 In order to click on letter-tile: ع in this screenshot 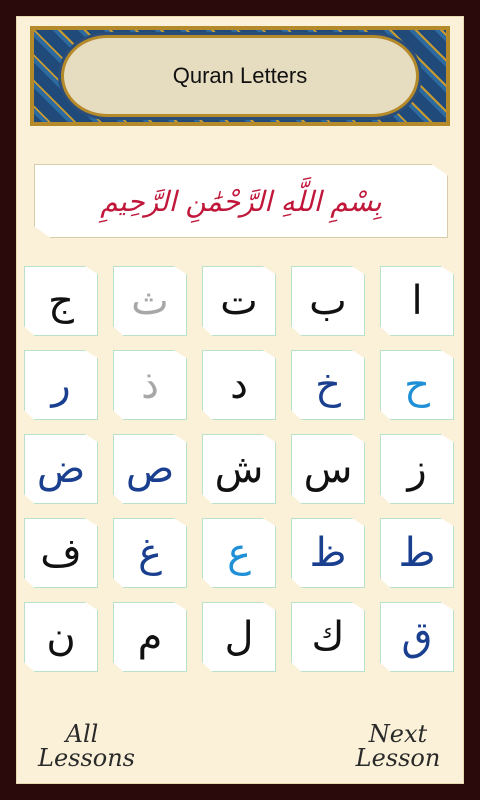, I will do `click(239, 553)`.